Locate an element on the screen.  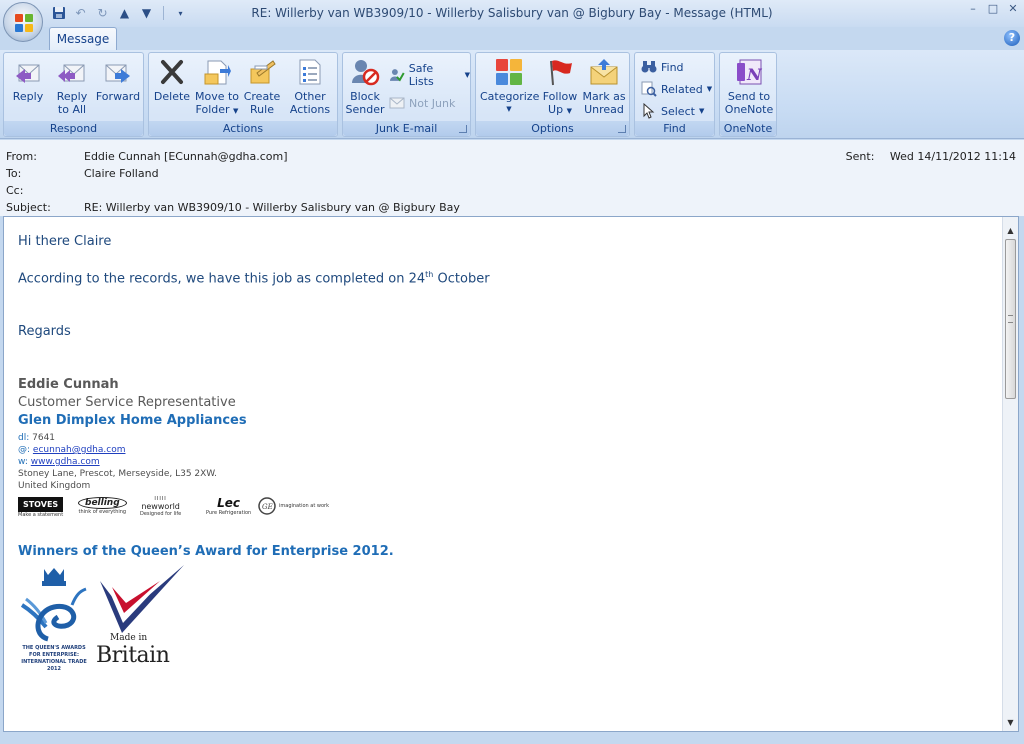
mark-as-unread-label-1: Mark as is located at coordinates (604, 96).